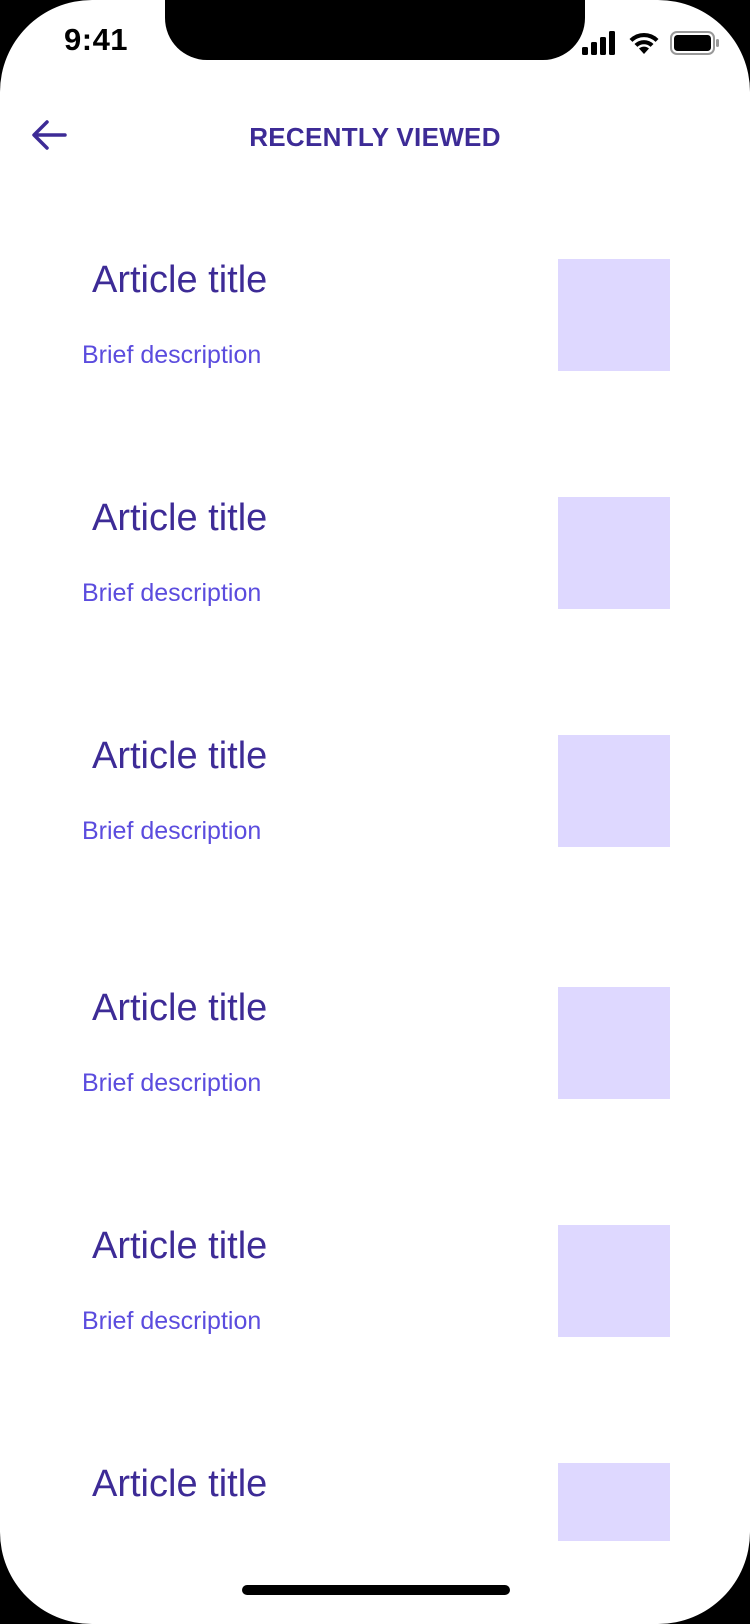 This screenshot has height=1624, width=750. Describe the element at coordinates (376, 1590) in the screenshot. I see `home-indicator` at that location.